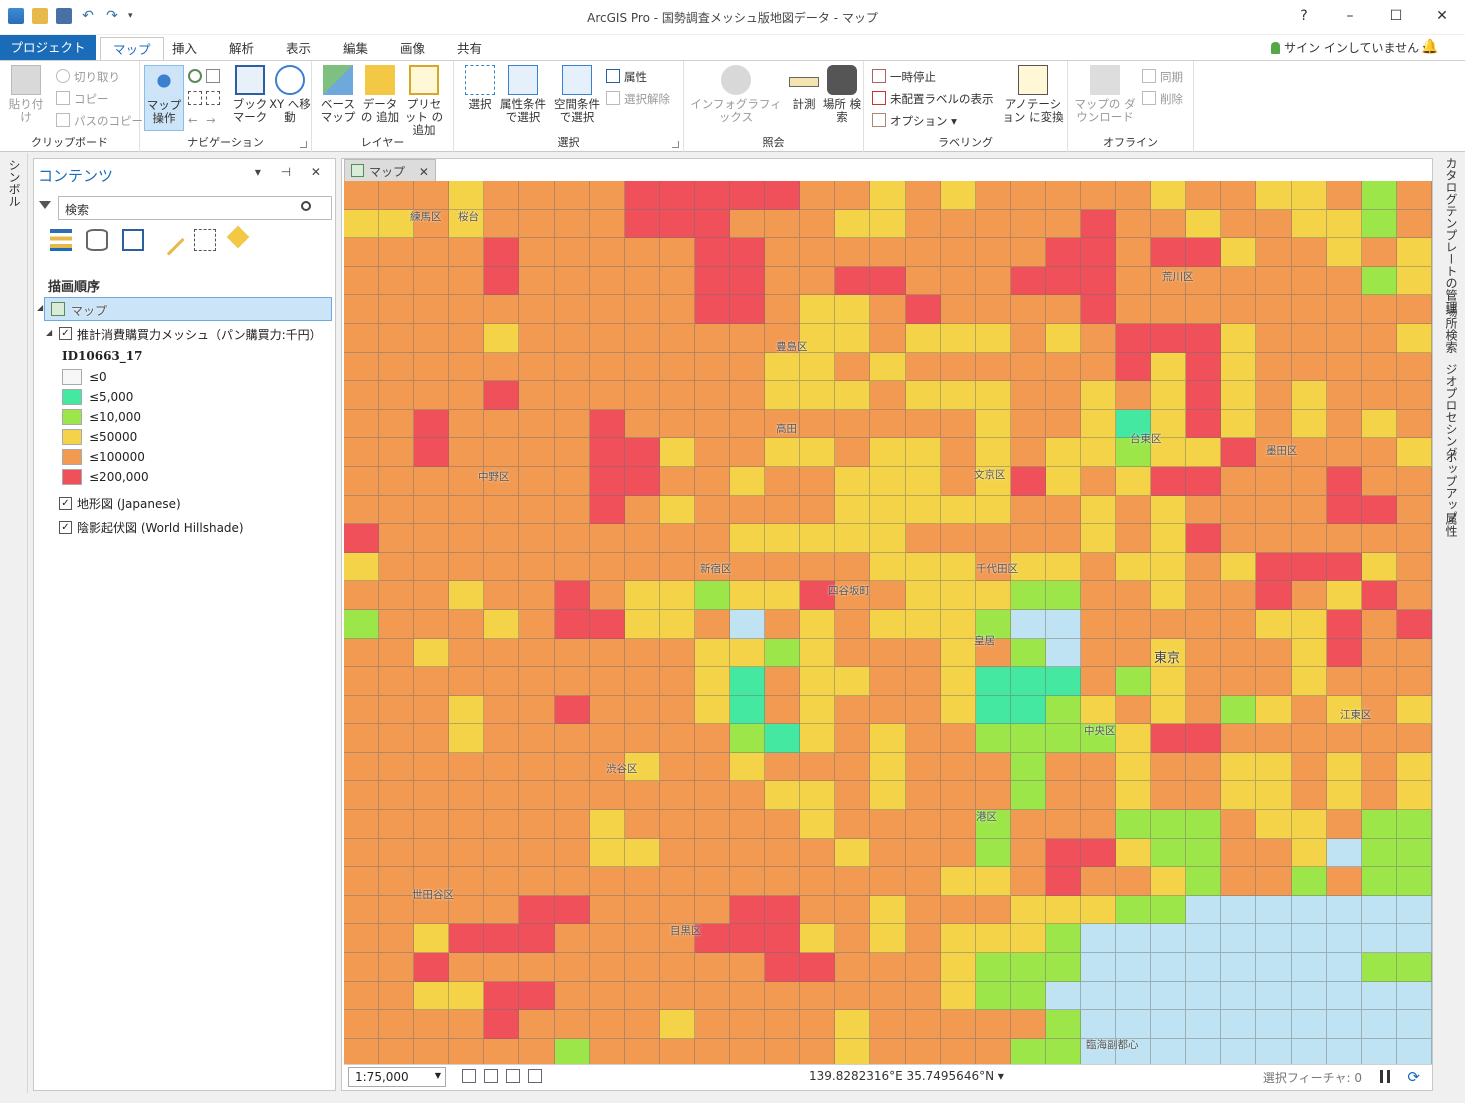 The width and height of the screenshot is (1465, 1103). I want to click on search-icon, so click(306, 206).